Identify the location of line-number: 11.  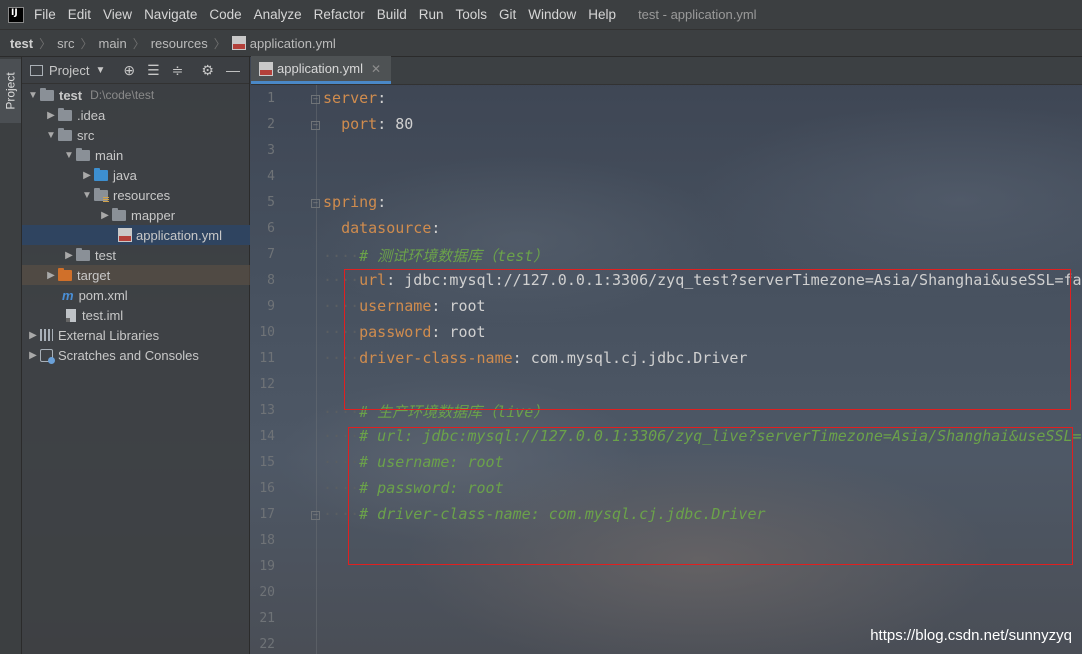
(267, 358).